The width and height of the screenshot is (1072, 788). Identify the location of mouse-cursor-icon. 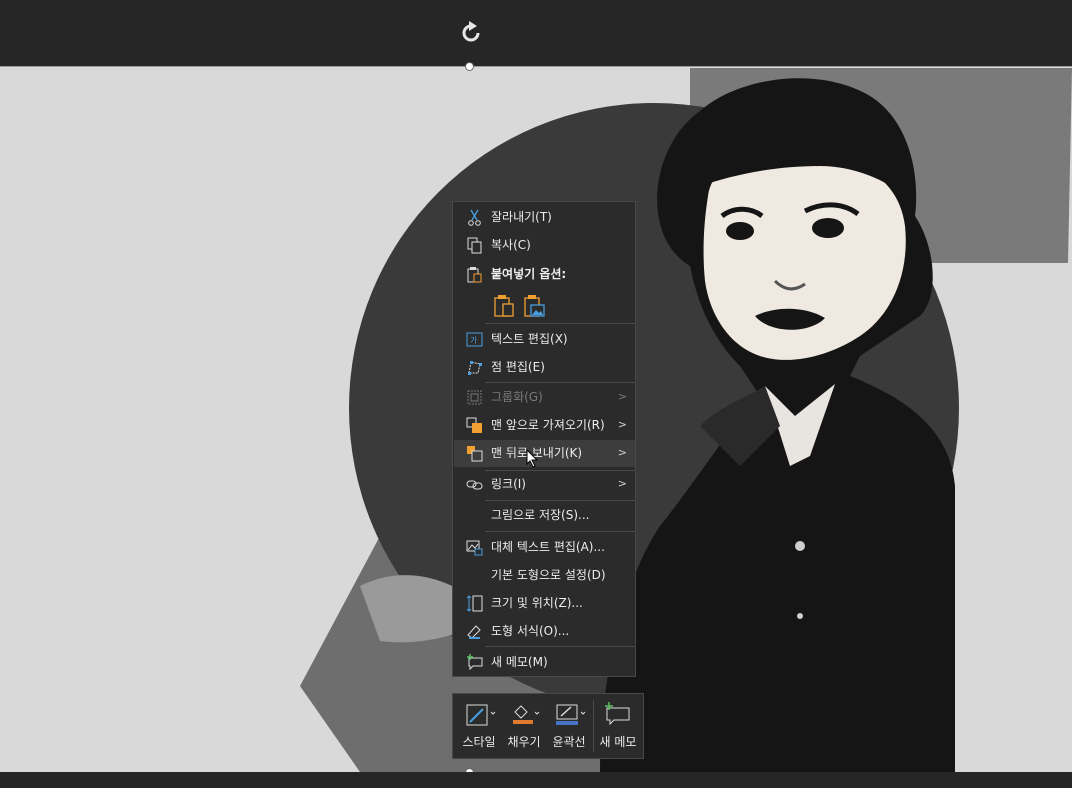
(533, 458).